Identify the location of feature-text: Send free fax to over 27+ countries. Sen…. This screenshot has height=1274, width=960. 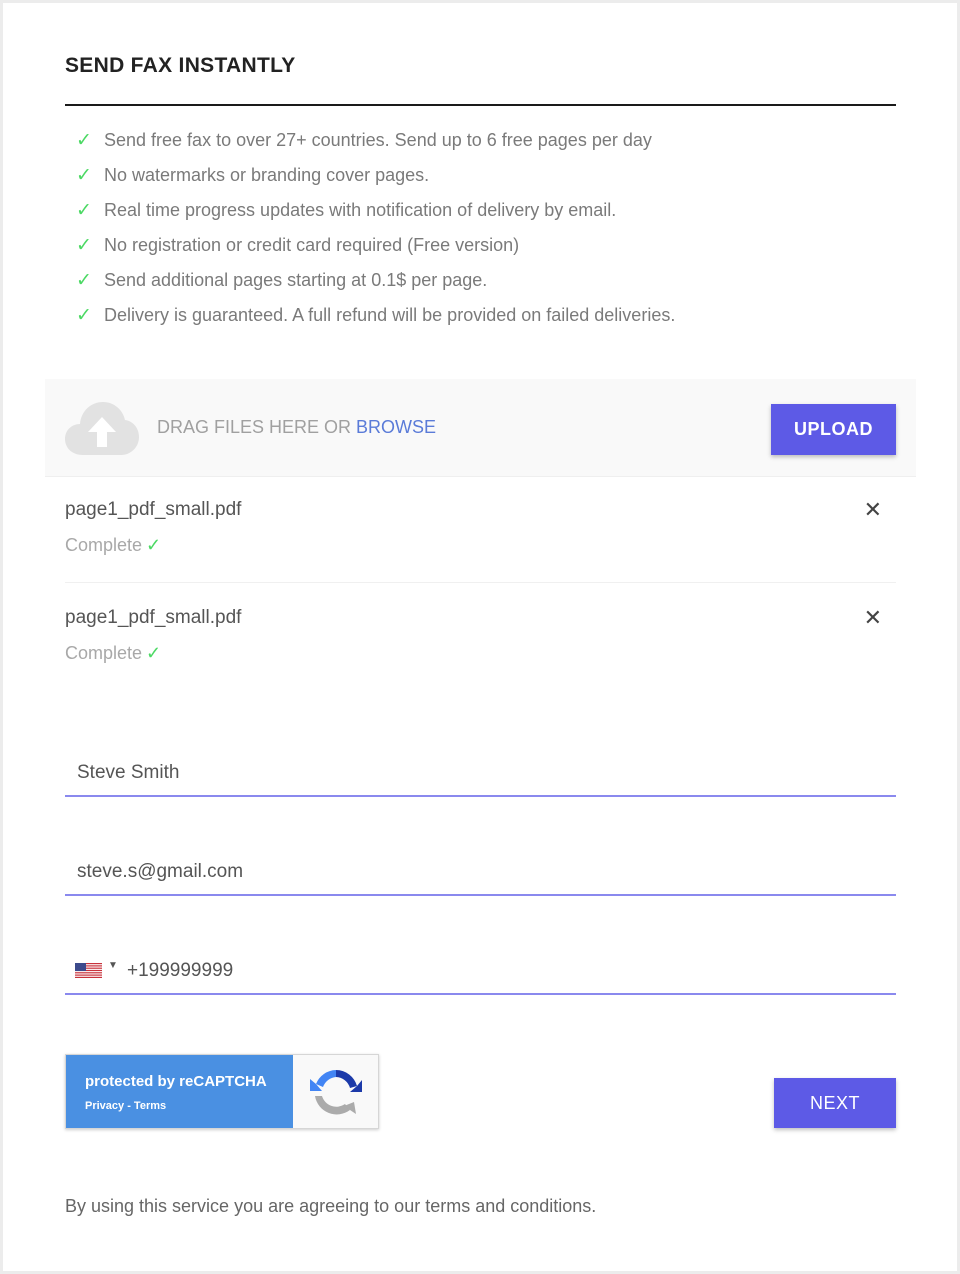
(378, 140).